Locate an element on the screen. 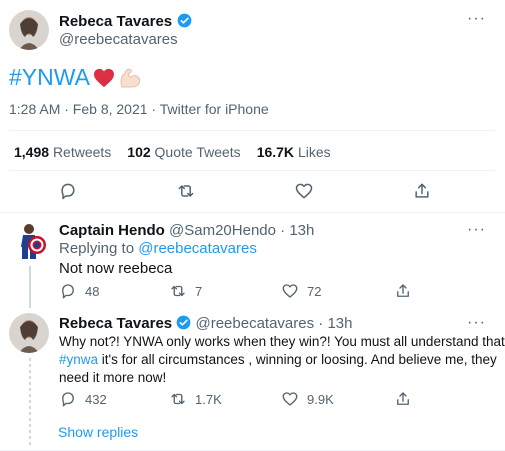  likes-stat: 16.7K Likes is located at coordinates (294, 152).